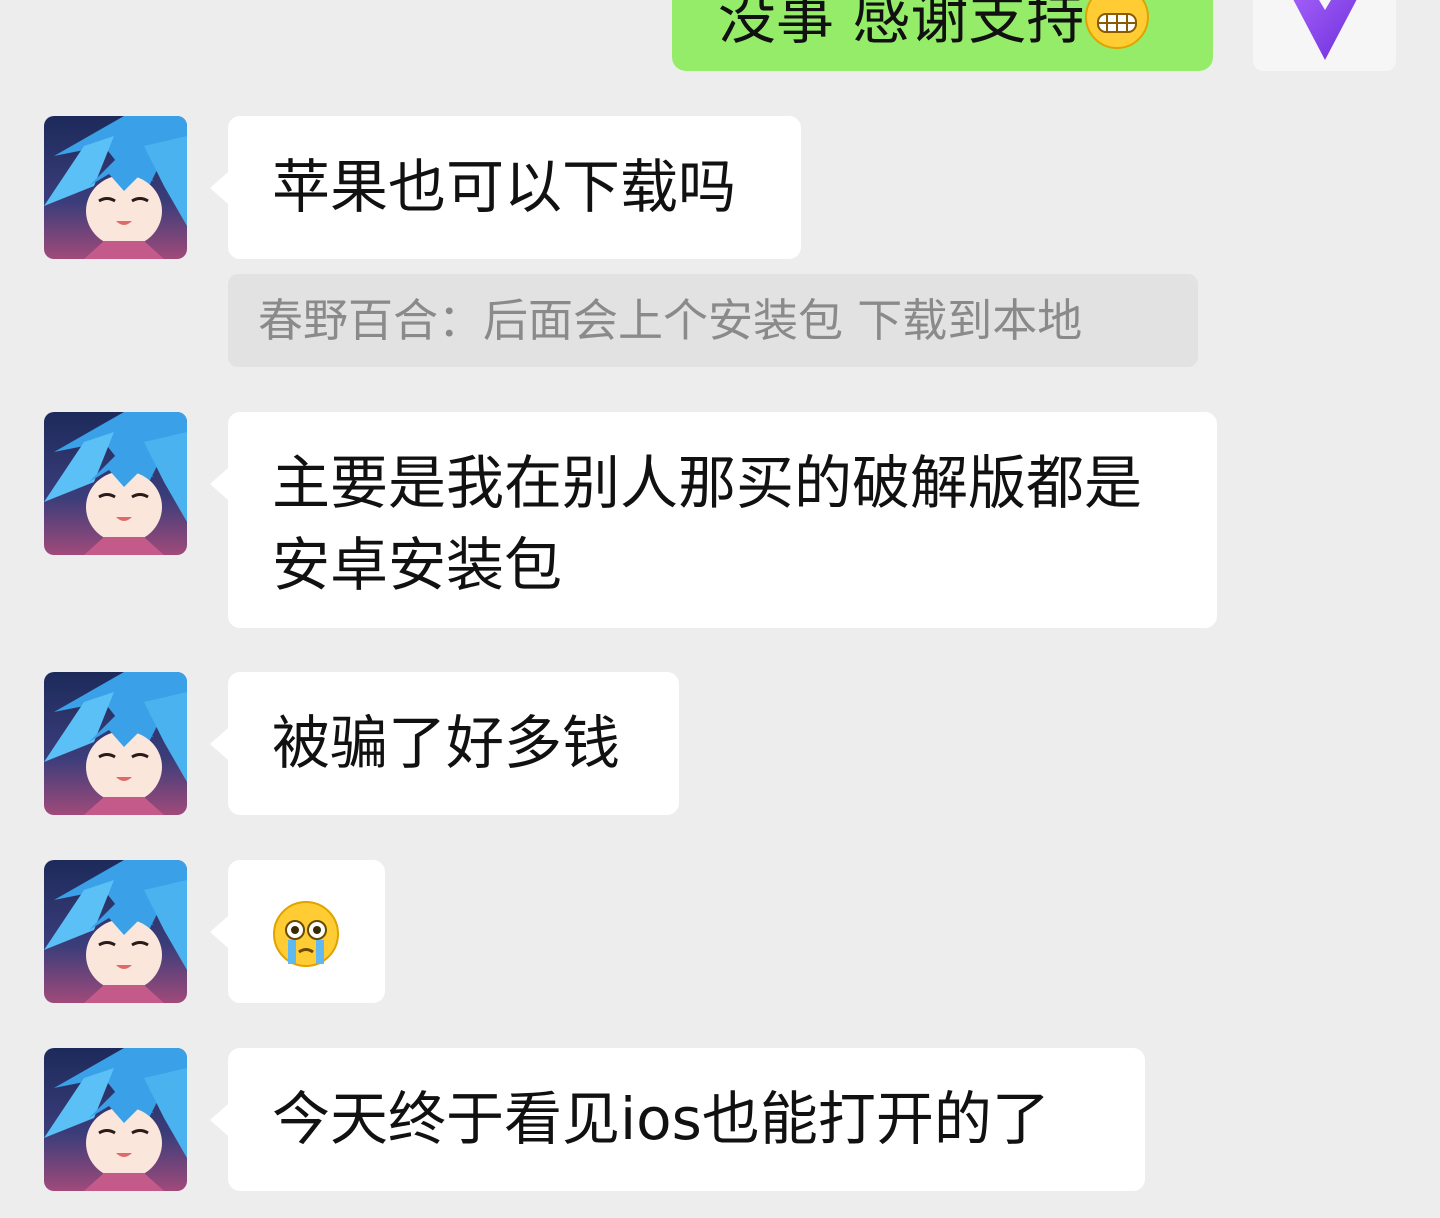  I want to click on message-bubble: 被骗了好多钱, so click(444, 743).